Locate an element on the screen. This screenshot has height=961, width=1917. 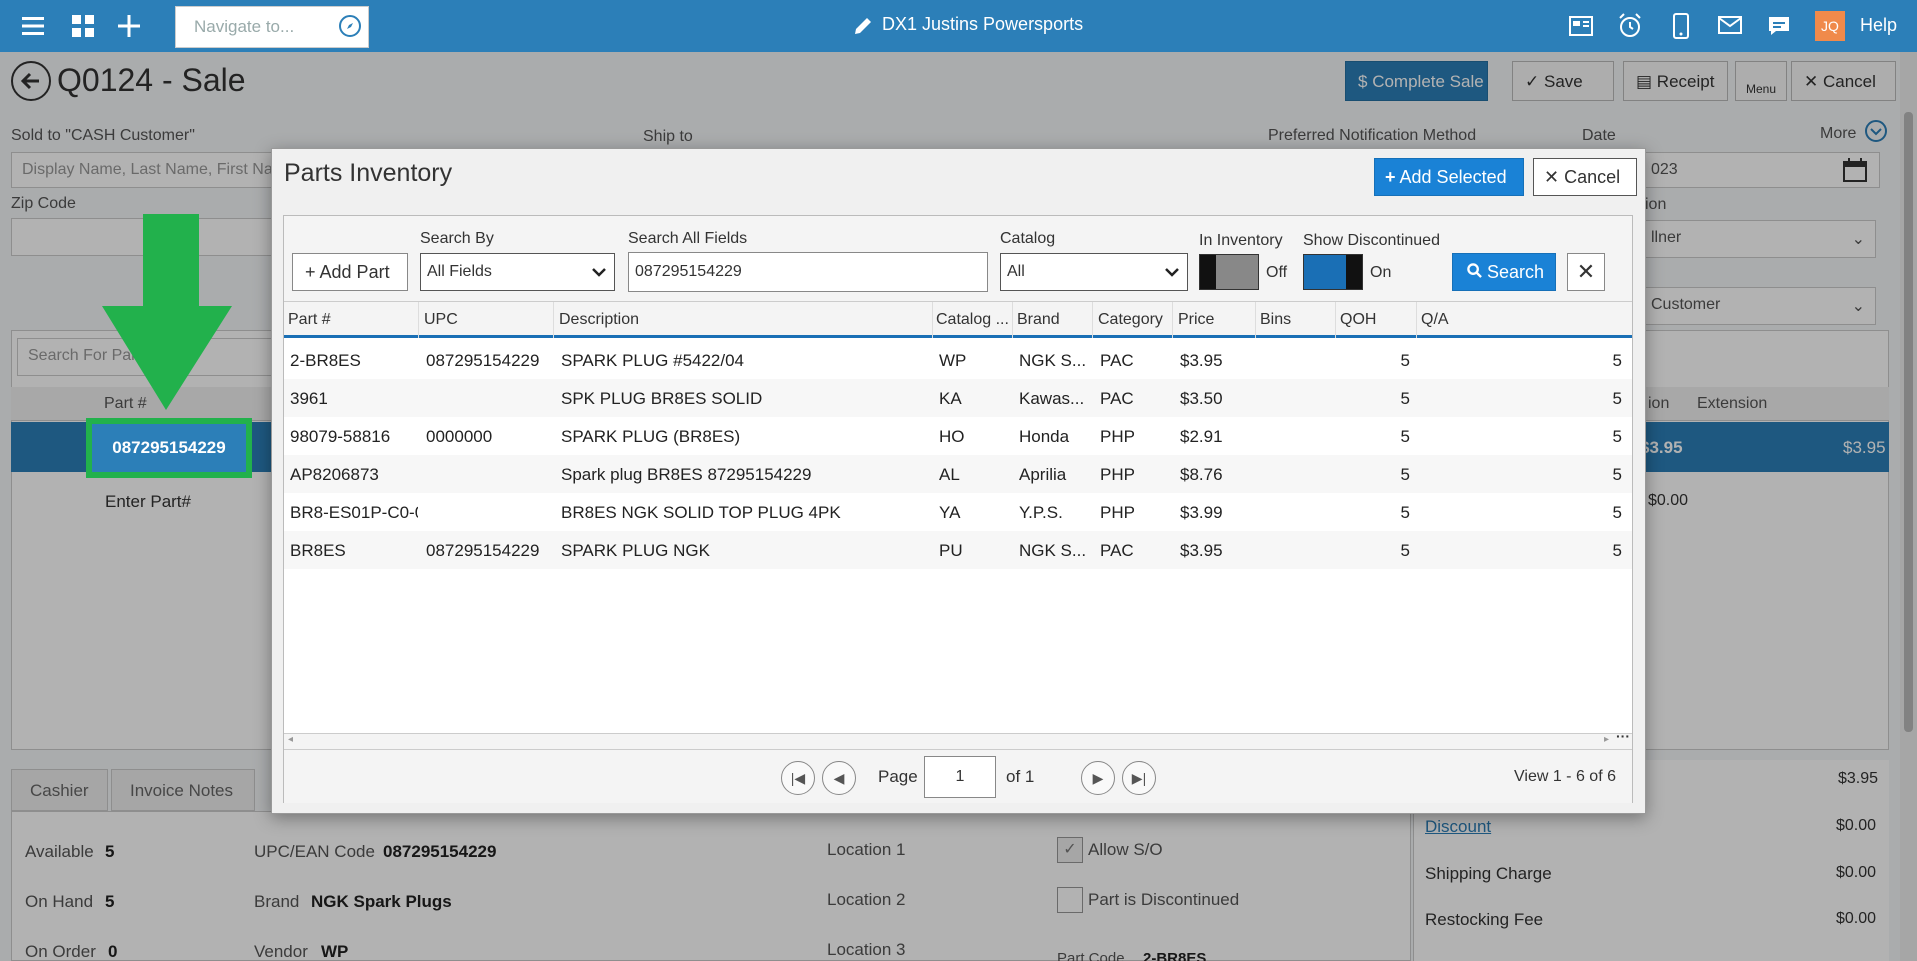
cell-part: 98079-58816 is located at coordinates (340, 436).